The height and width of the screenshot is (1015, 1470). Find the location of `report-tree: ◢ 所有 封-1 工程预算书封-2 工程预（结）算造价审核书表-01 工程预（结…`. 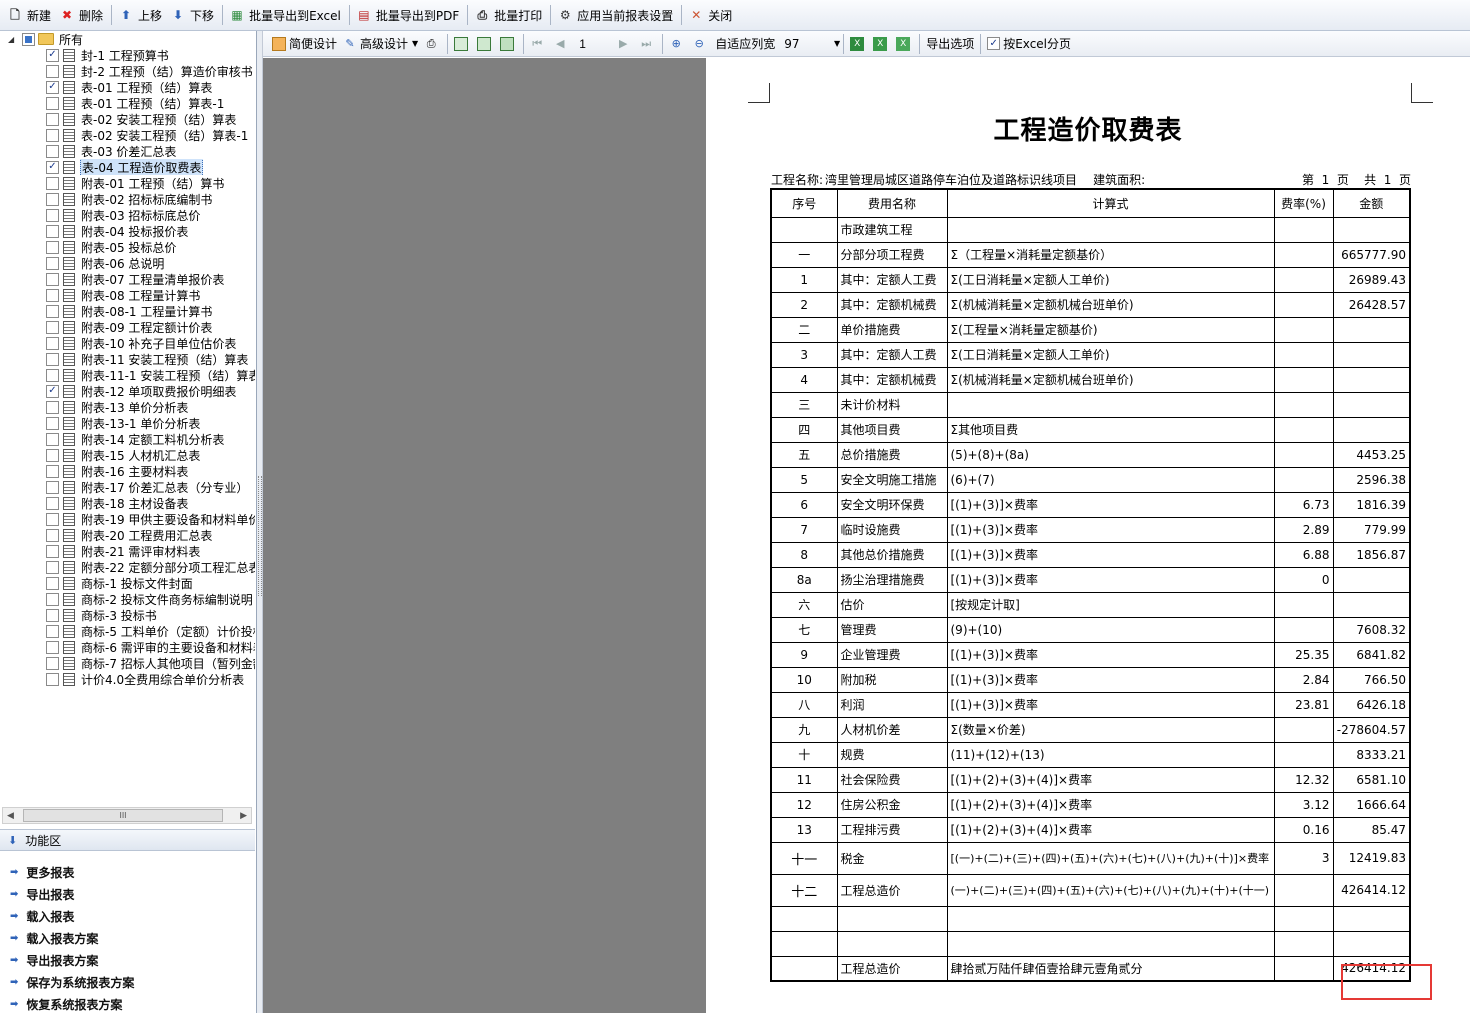

report-tree: ◢ 所有 封-1 工程预算书封-2 工程预（结）算造价审核书表-01 工程预（结… is located at coordinates (127, 419).